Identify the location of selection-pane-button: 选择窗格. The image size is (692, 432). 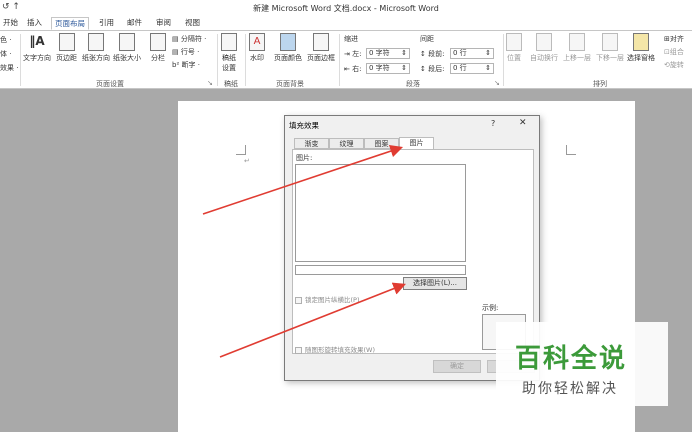
(641, 48).